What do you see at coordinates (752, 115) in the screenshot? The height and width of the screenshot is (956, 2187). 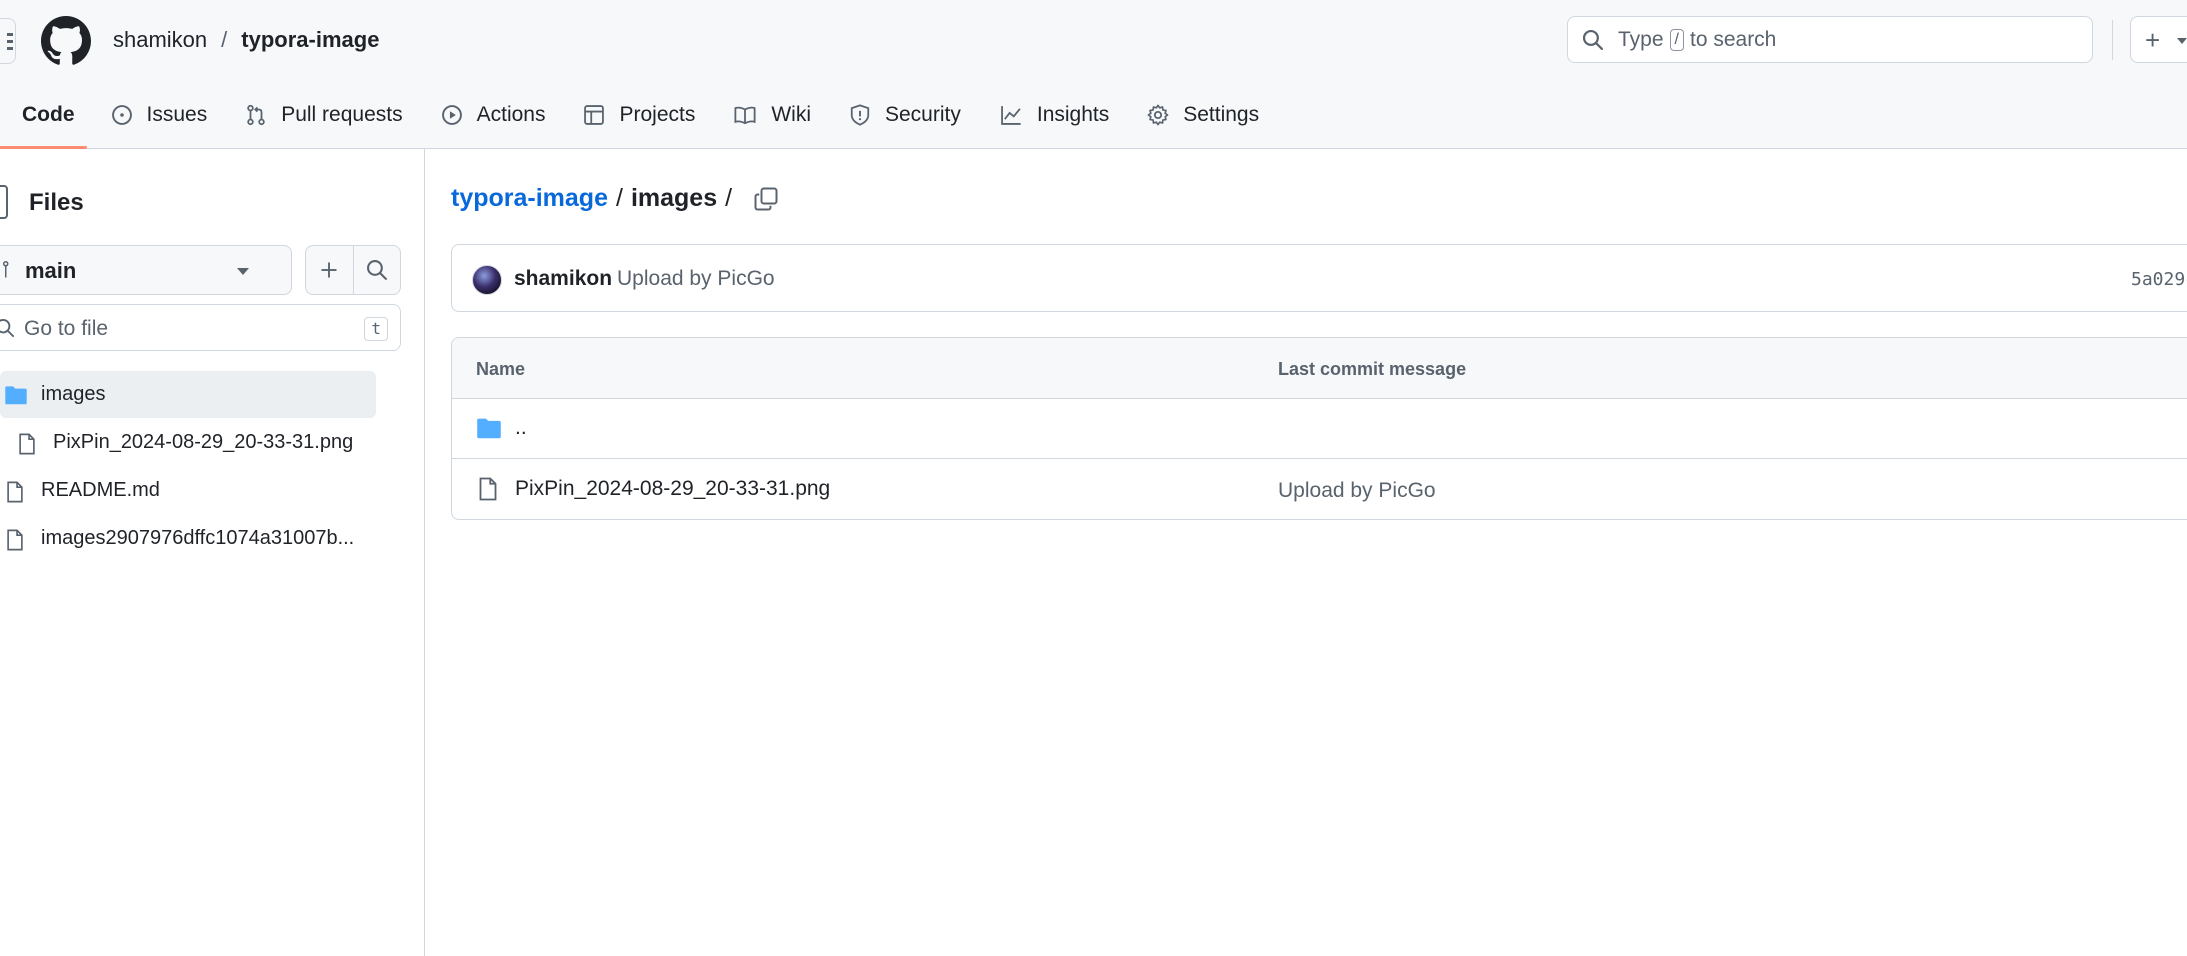 I see `book-icon` at bounding box center [752, 115].